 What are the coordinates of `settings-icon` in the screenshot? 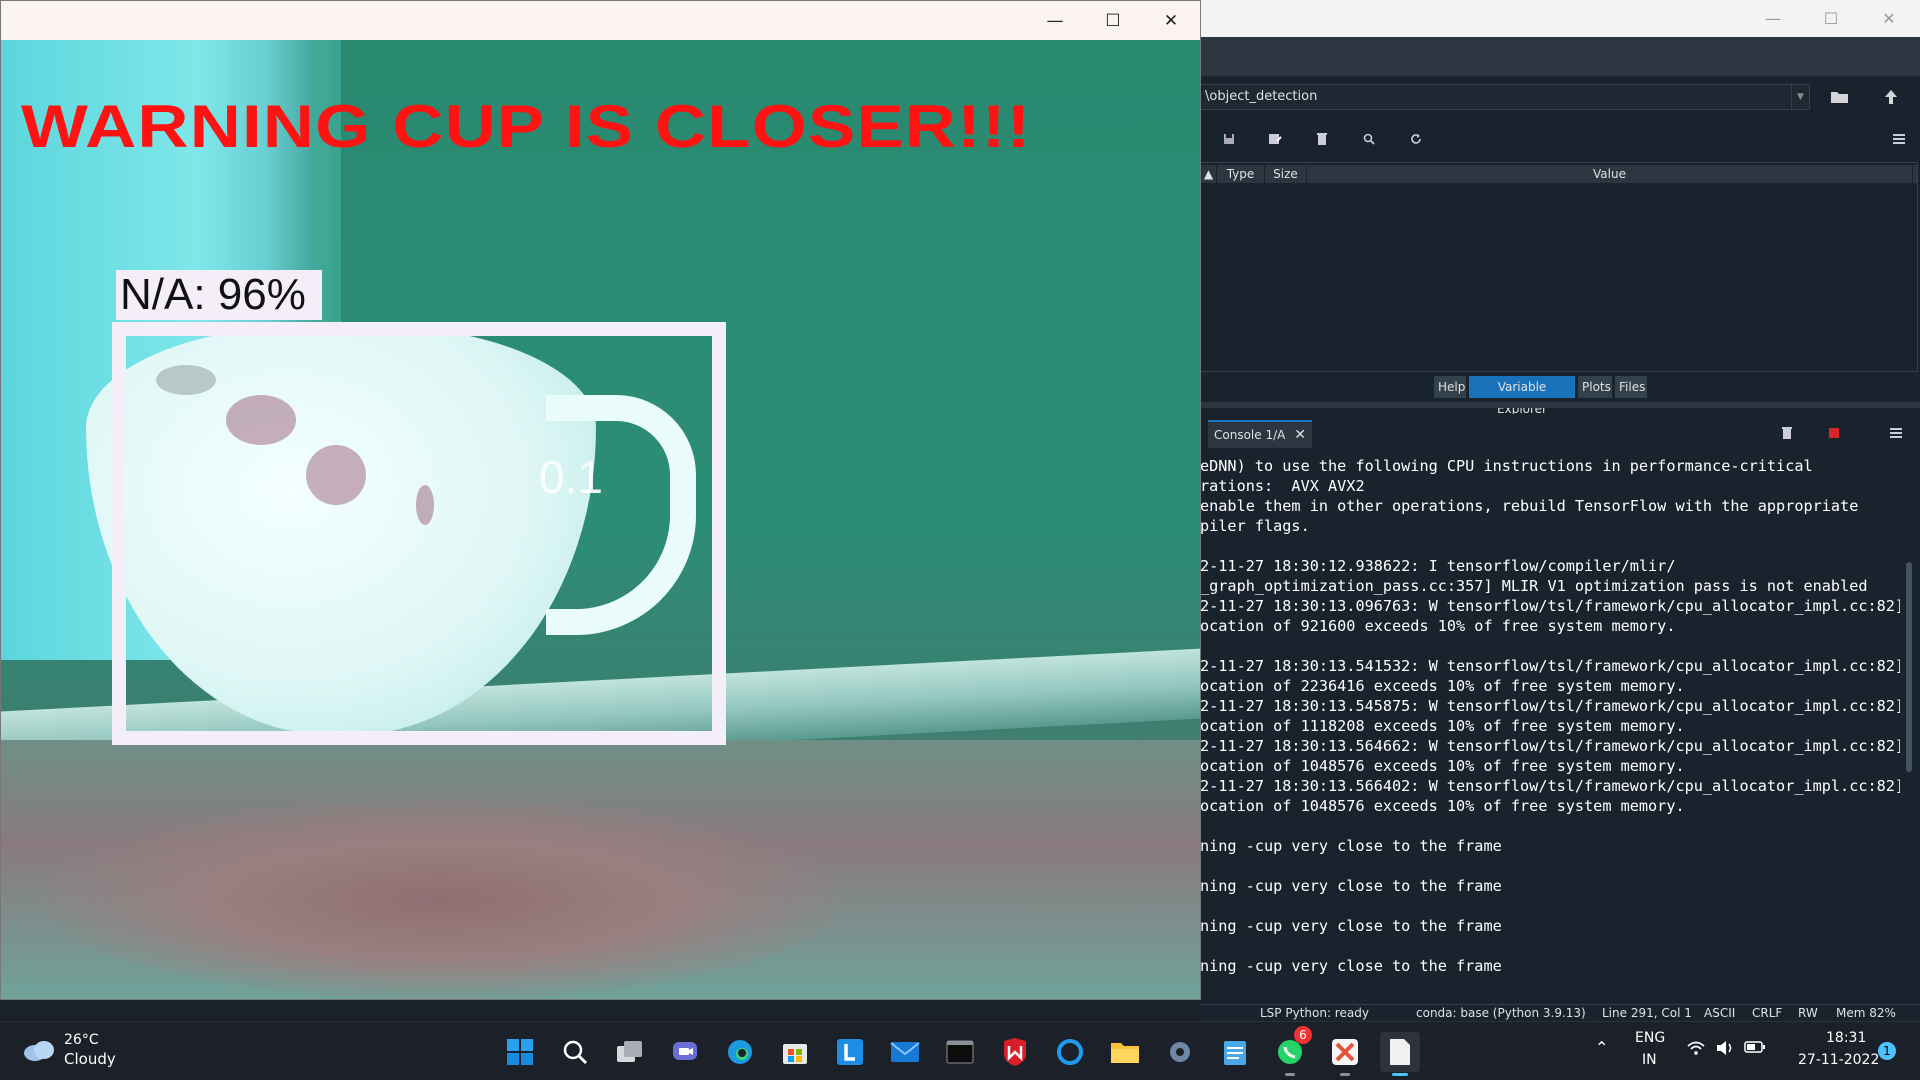 It's located at (1180, 1052).